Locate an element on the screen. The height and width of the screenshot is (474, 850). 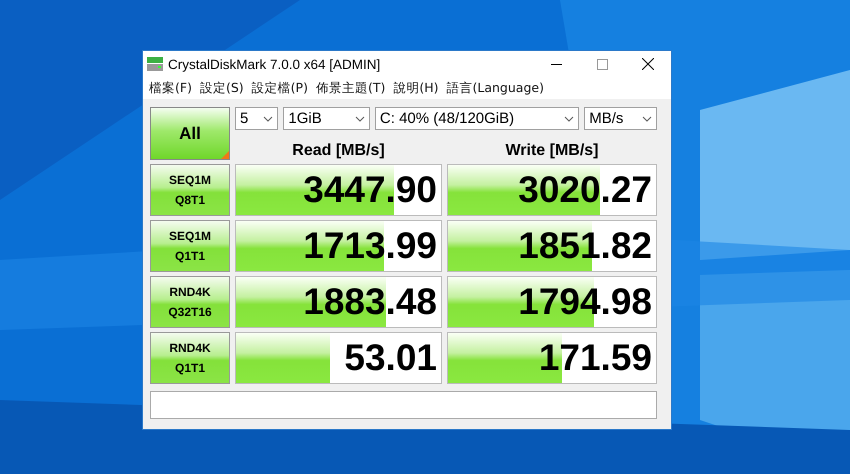
result-value: 1883.48 is located at coordinates (370, 302).